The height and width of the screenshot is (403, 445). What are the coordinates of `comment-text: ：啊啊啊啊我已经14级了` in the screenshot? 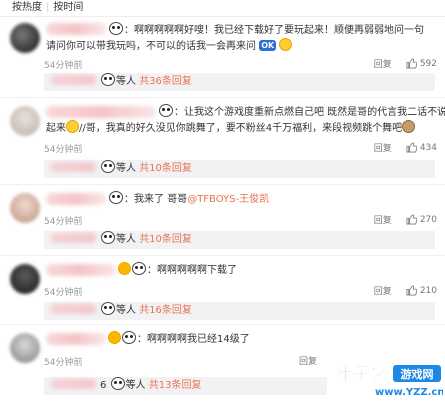 It's located at (179, 339).